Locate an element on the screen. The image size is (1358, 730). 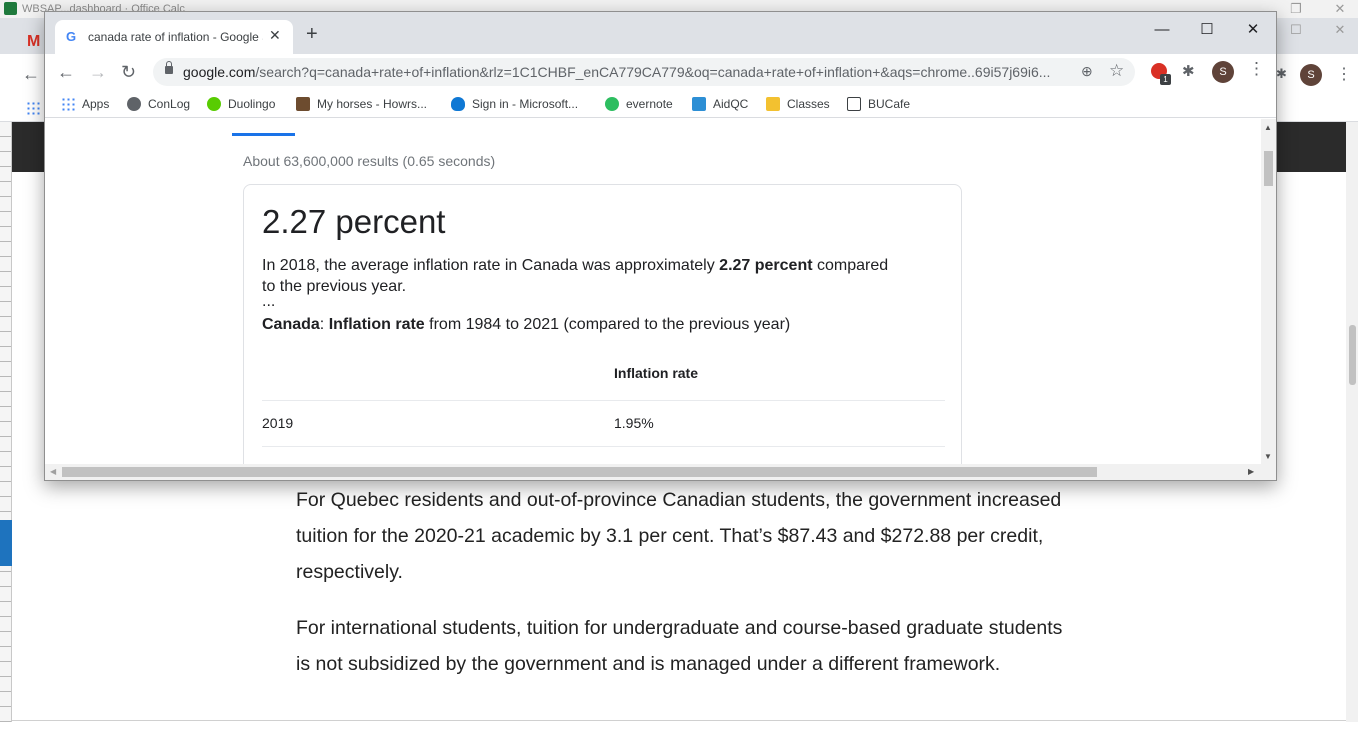
gmail-icon: M is located at coordinates (33, 42).